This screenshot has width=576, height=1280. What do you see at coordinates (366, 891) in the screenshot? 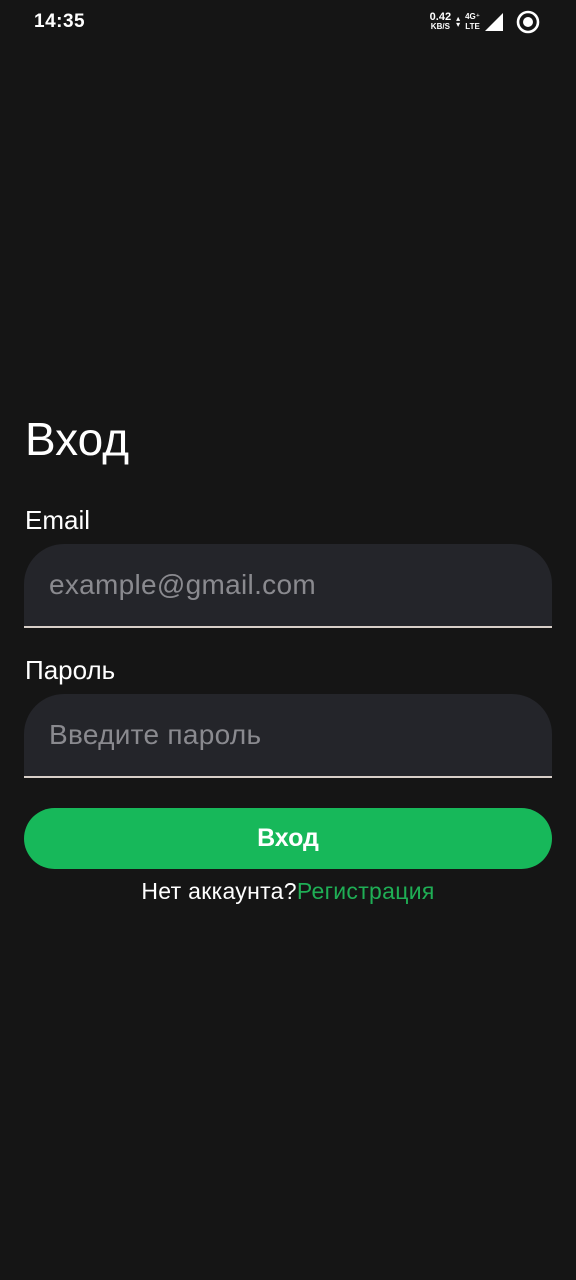
I see `signup-link: Регистрация` at bounding box center [366, 891].